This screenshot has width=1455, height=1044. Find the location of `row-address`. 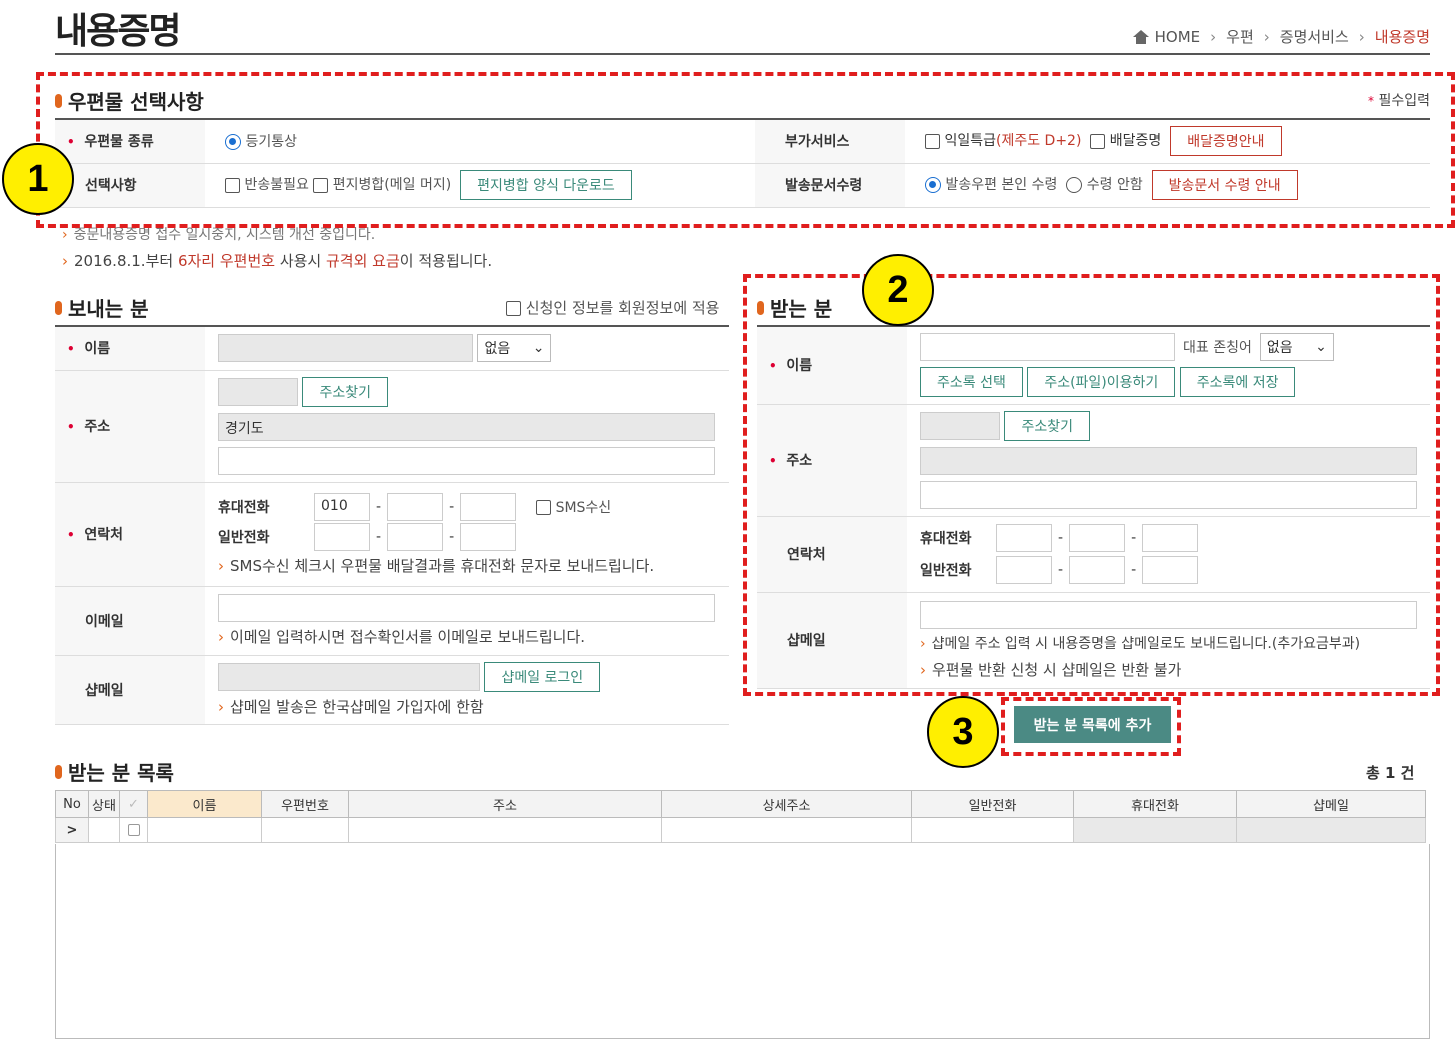

row-address is located at coordinates (505, 830).